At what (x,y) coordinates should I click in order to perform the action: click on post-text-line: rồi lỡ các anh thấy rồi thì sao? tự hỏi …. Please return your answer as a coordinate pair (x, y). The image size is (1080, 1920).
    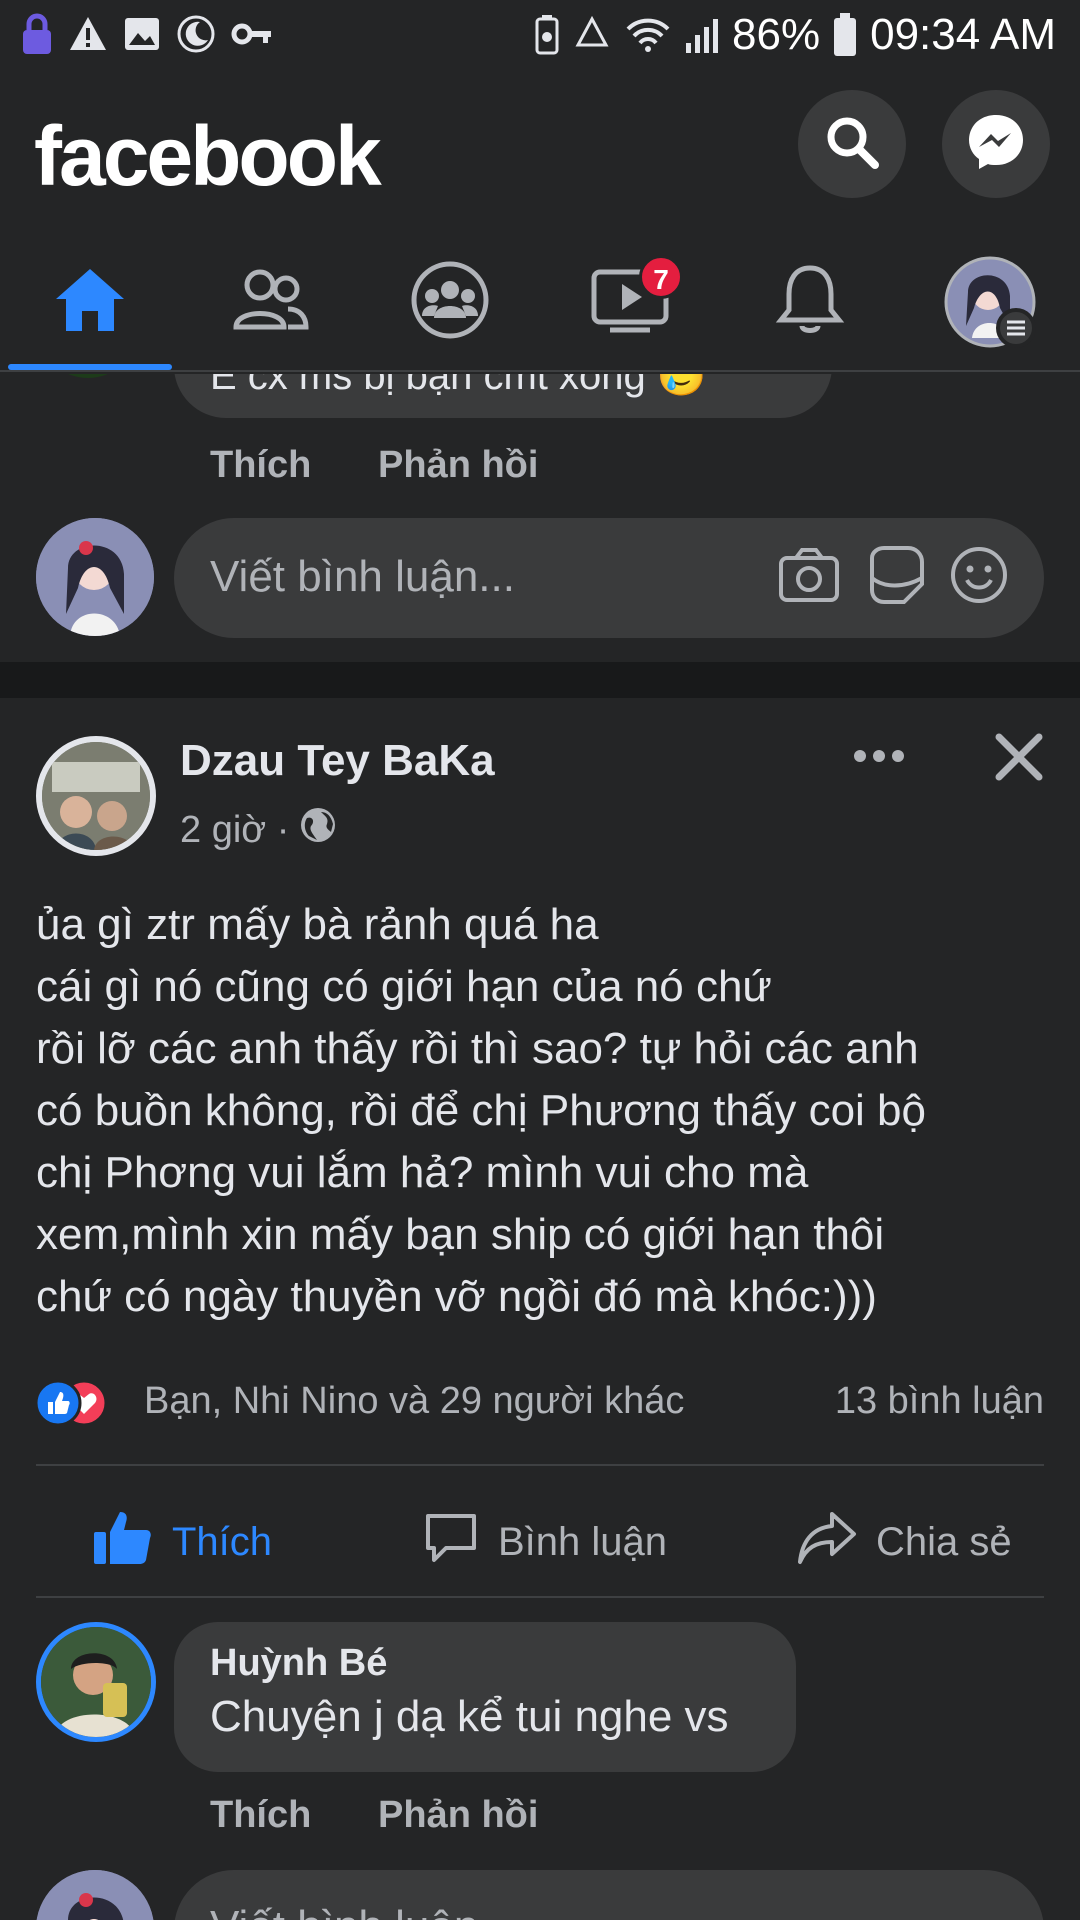
    Looking at the image, I should click on (477, 1048).